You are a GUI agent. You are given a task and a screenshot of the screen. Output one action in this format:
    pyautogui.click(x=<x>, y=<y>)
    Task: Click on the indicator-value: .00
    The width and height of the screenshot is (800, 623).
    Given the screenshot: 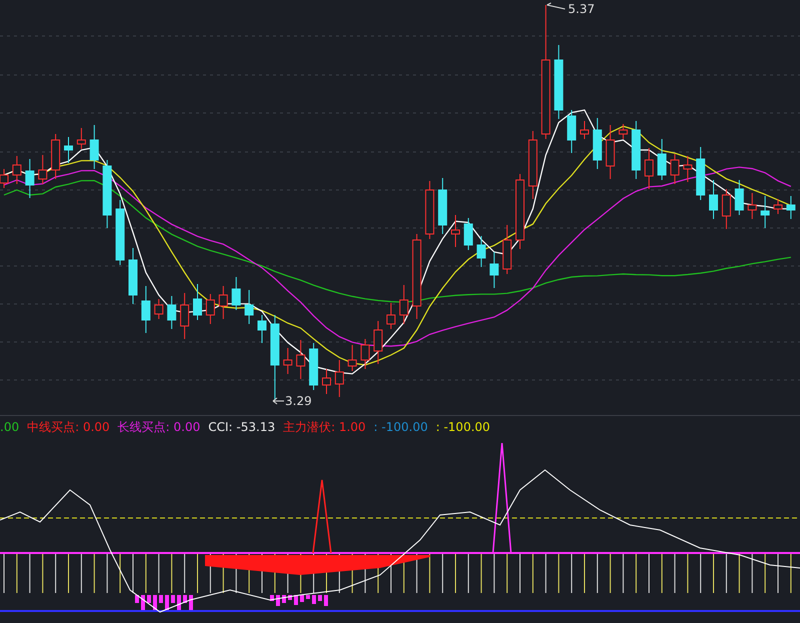 What is the action you would take?
    pyautogui.click(x=10, y=427)
    